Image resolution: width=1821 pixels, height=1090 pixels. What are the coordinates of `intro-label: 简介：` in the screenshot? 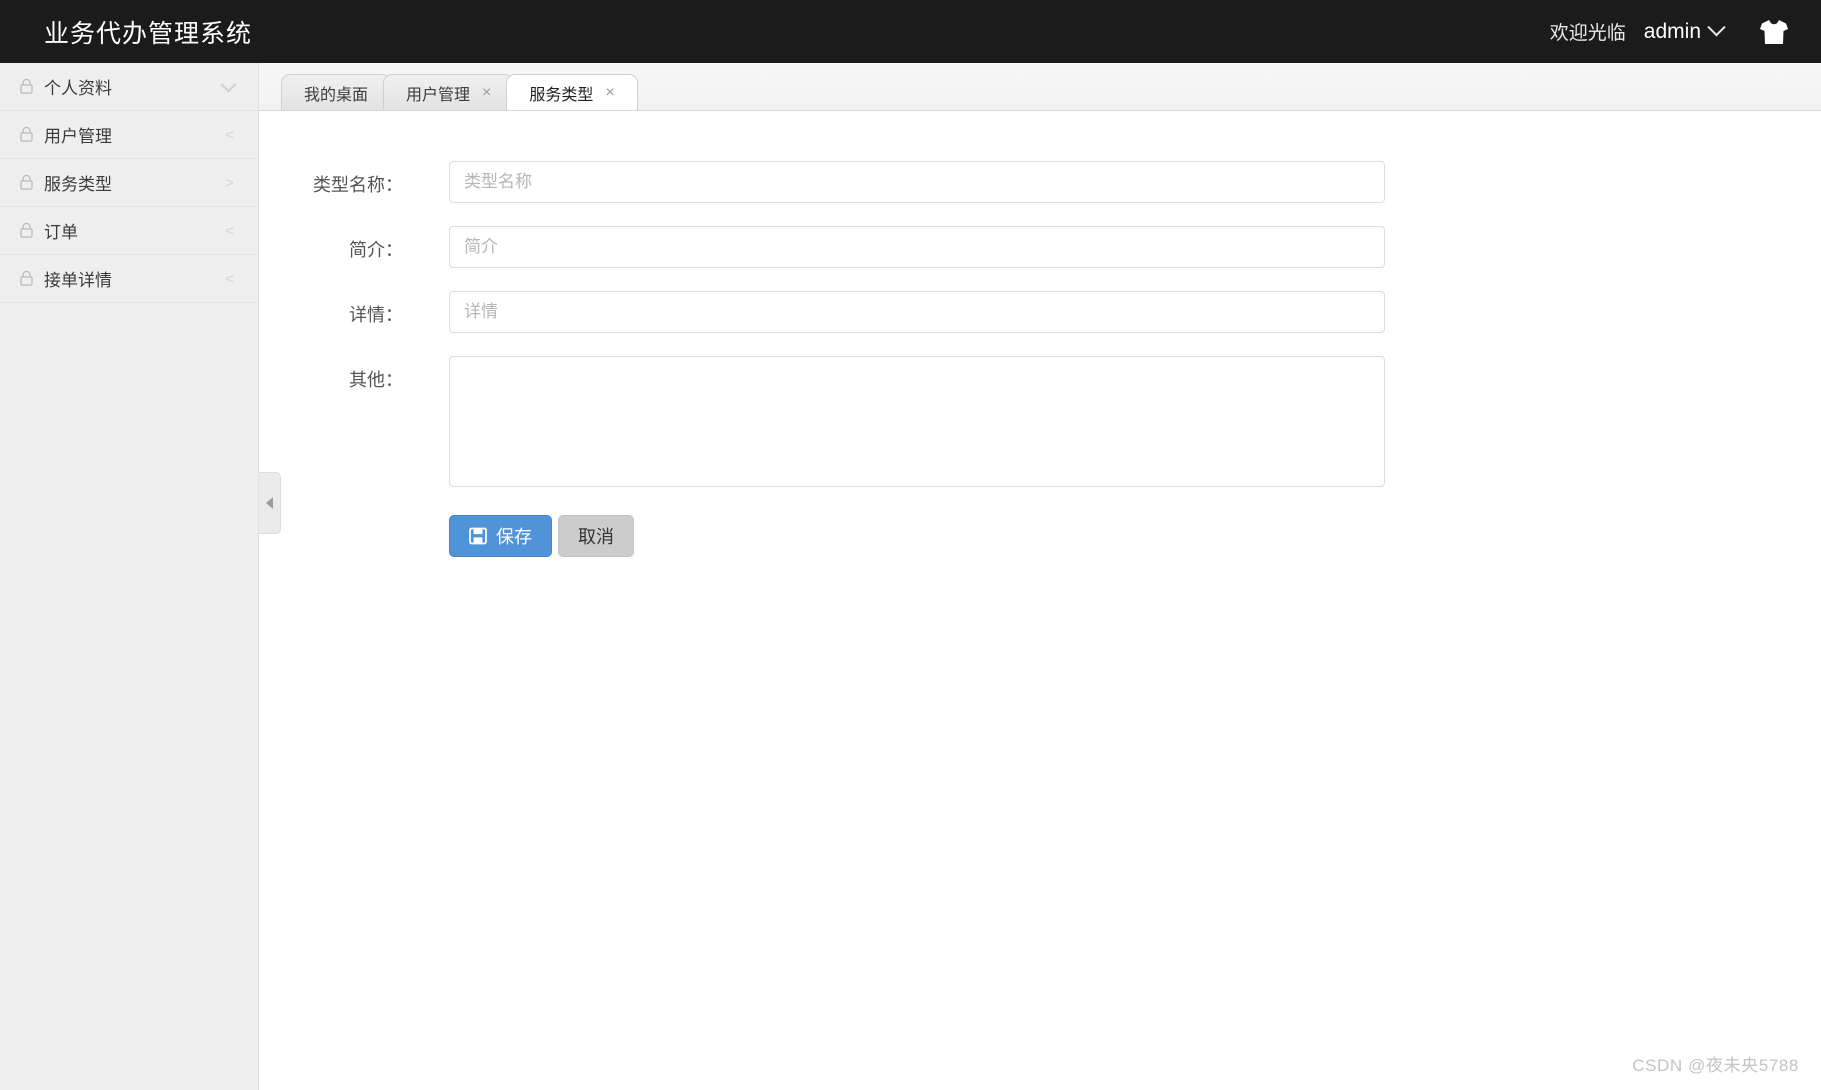 It's located at (376, 250).